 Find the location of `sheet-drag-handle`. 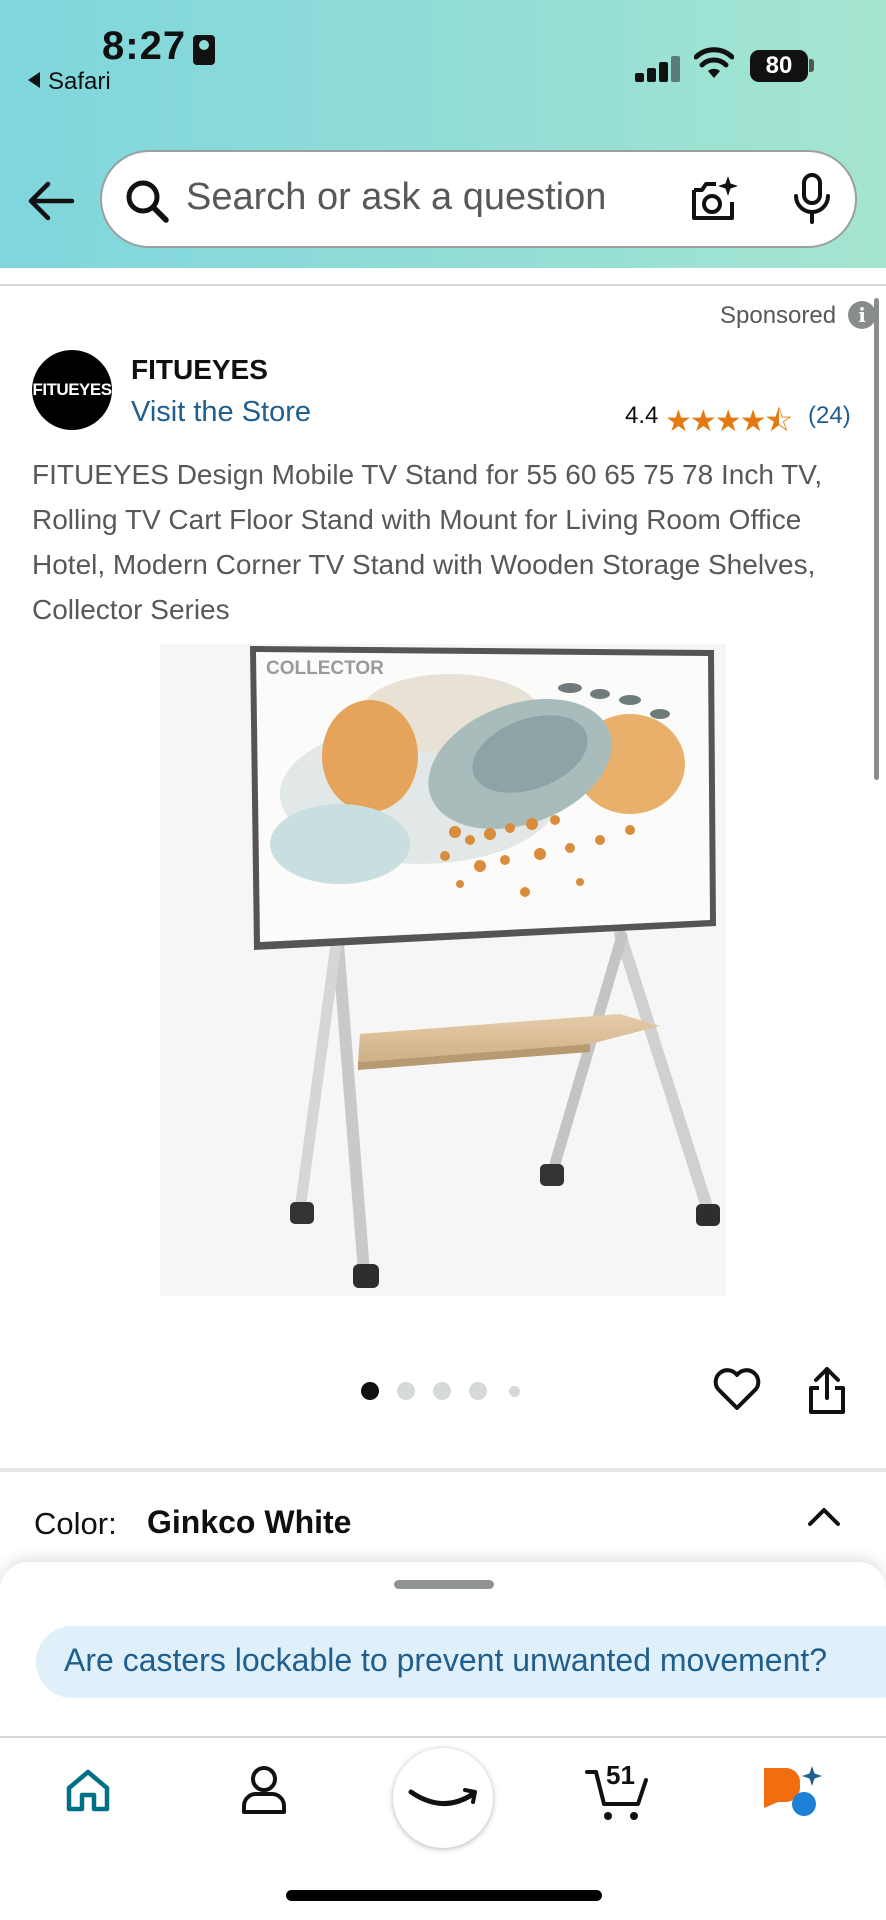

sheet-drag-handle is located at coordinates (444, 1584).